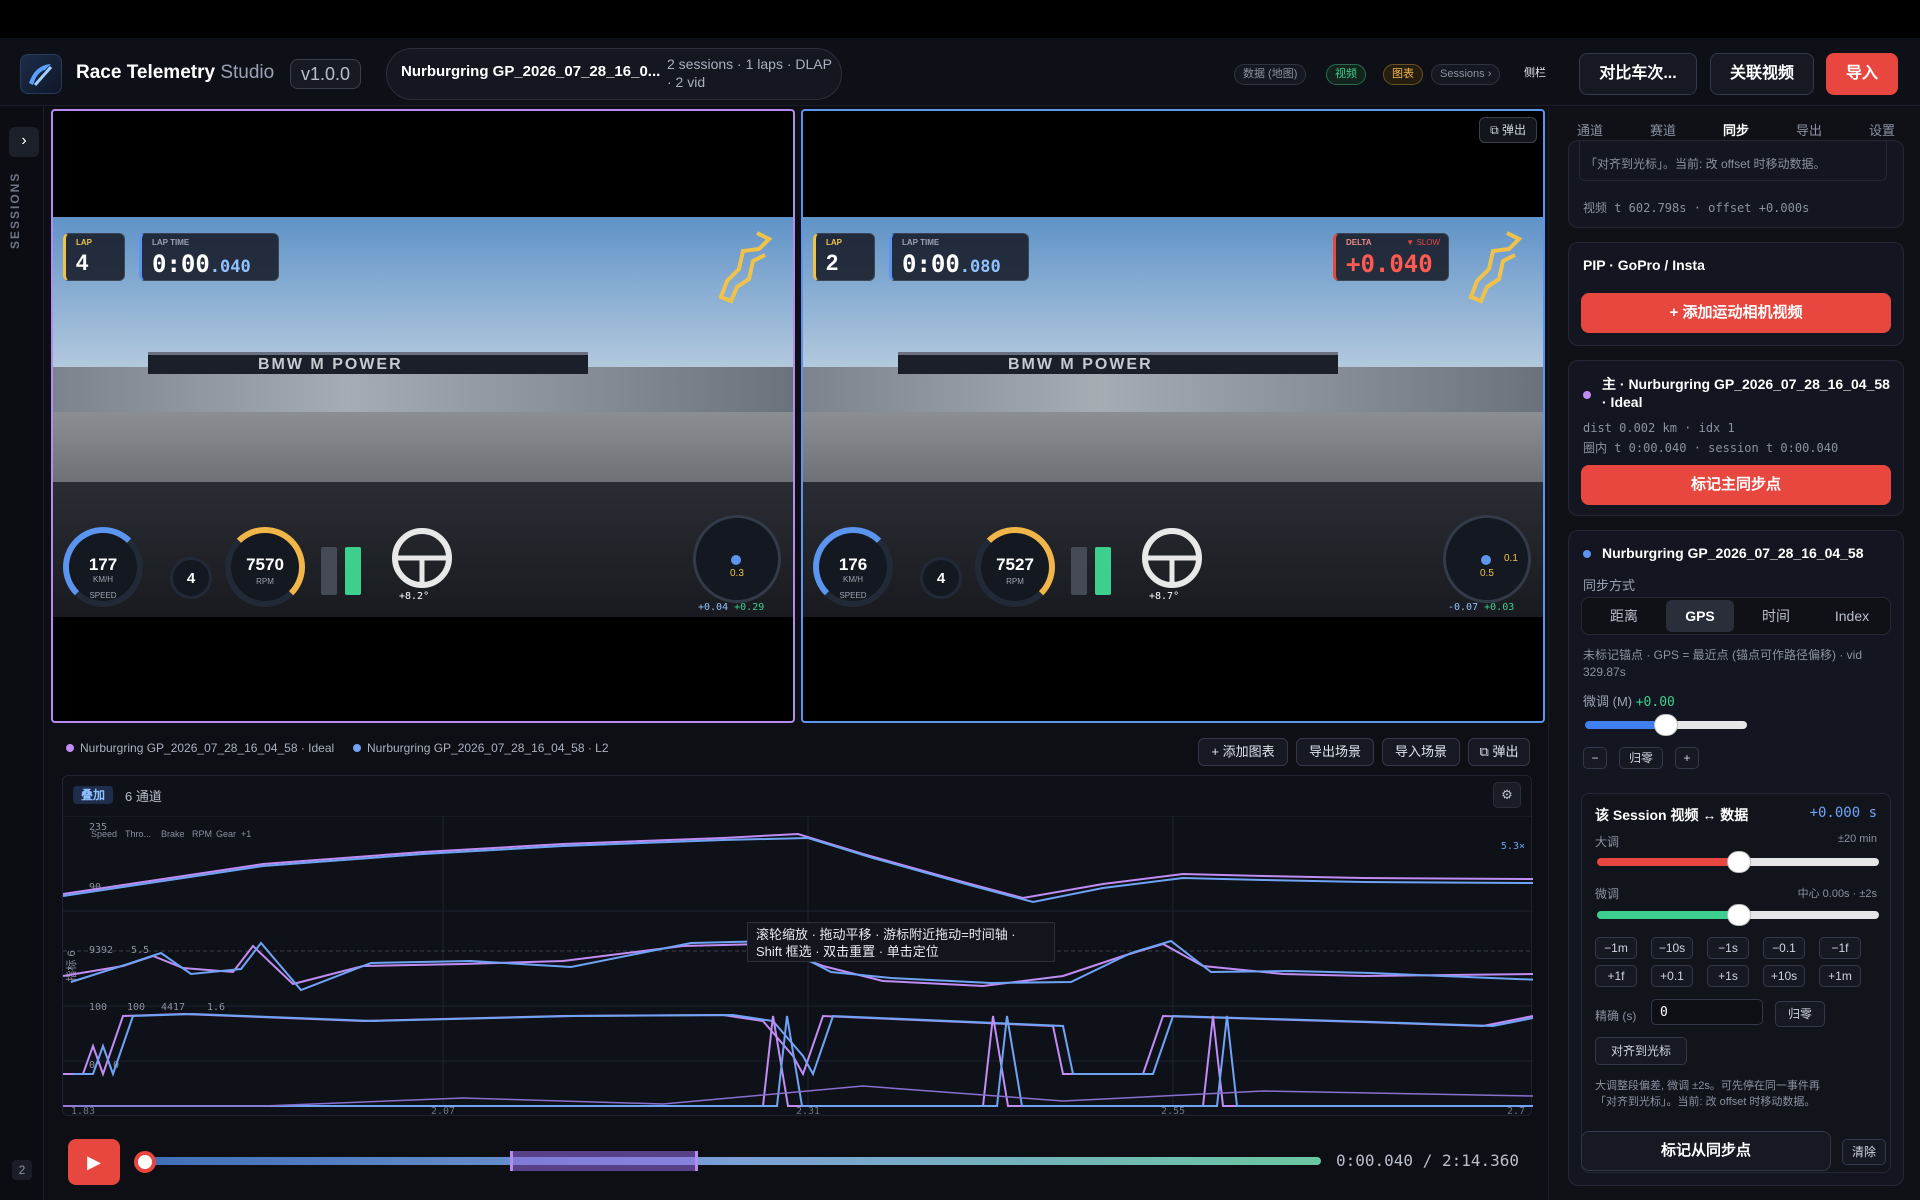 The height and width of the screenshot is (1200, 1920). Describe the element at coordinates (1644, 265) in the screenshot. I see `pip-title: PIP · GoPro / Insta` at that location.